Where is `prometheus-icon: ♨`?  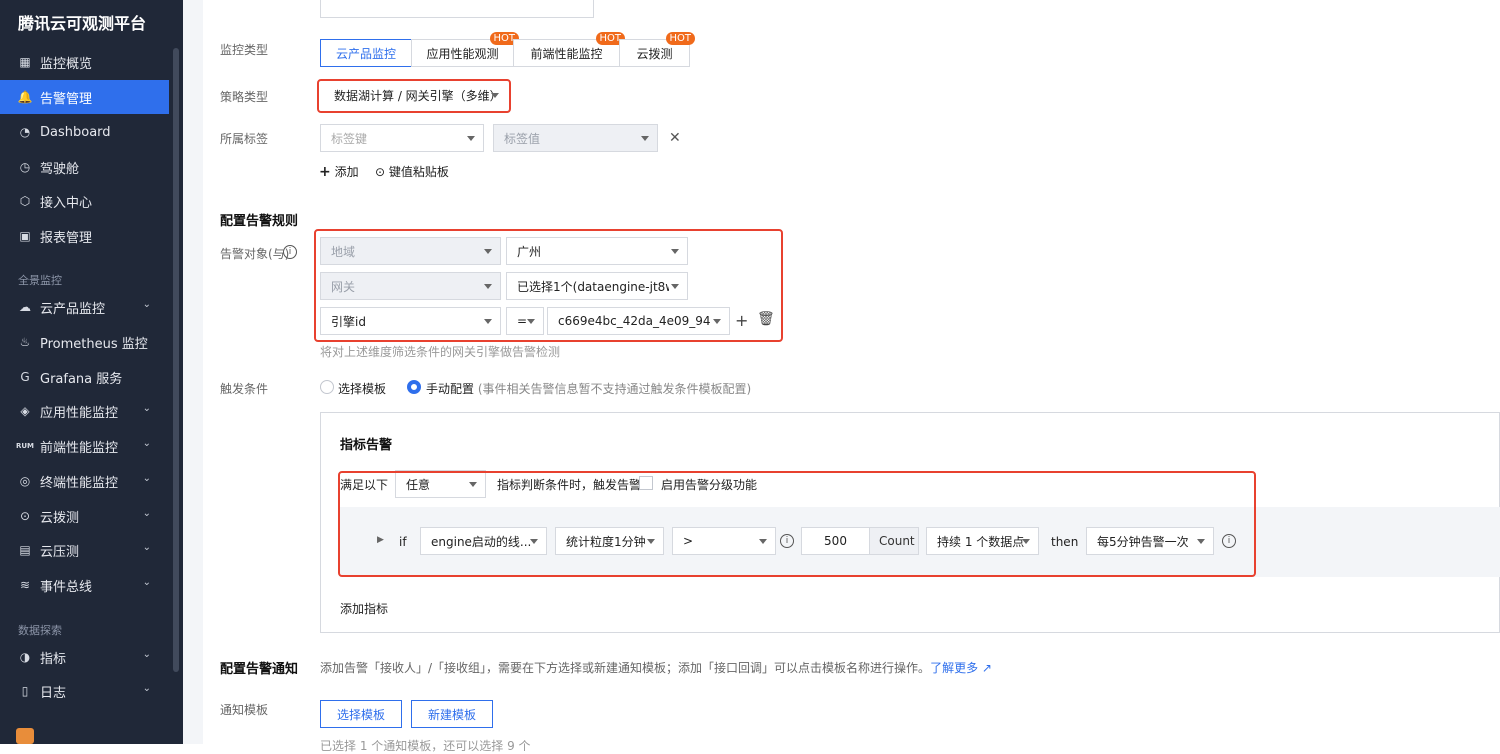
prometheus-icon: ♨ is located at coordinates (25, 342).